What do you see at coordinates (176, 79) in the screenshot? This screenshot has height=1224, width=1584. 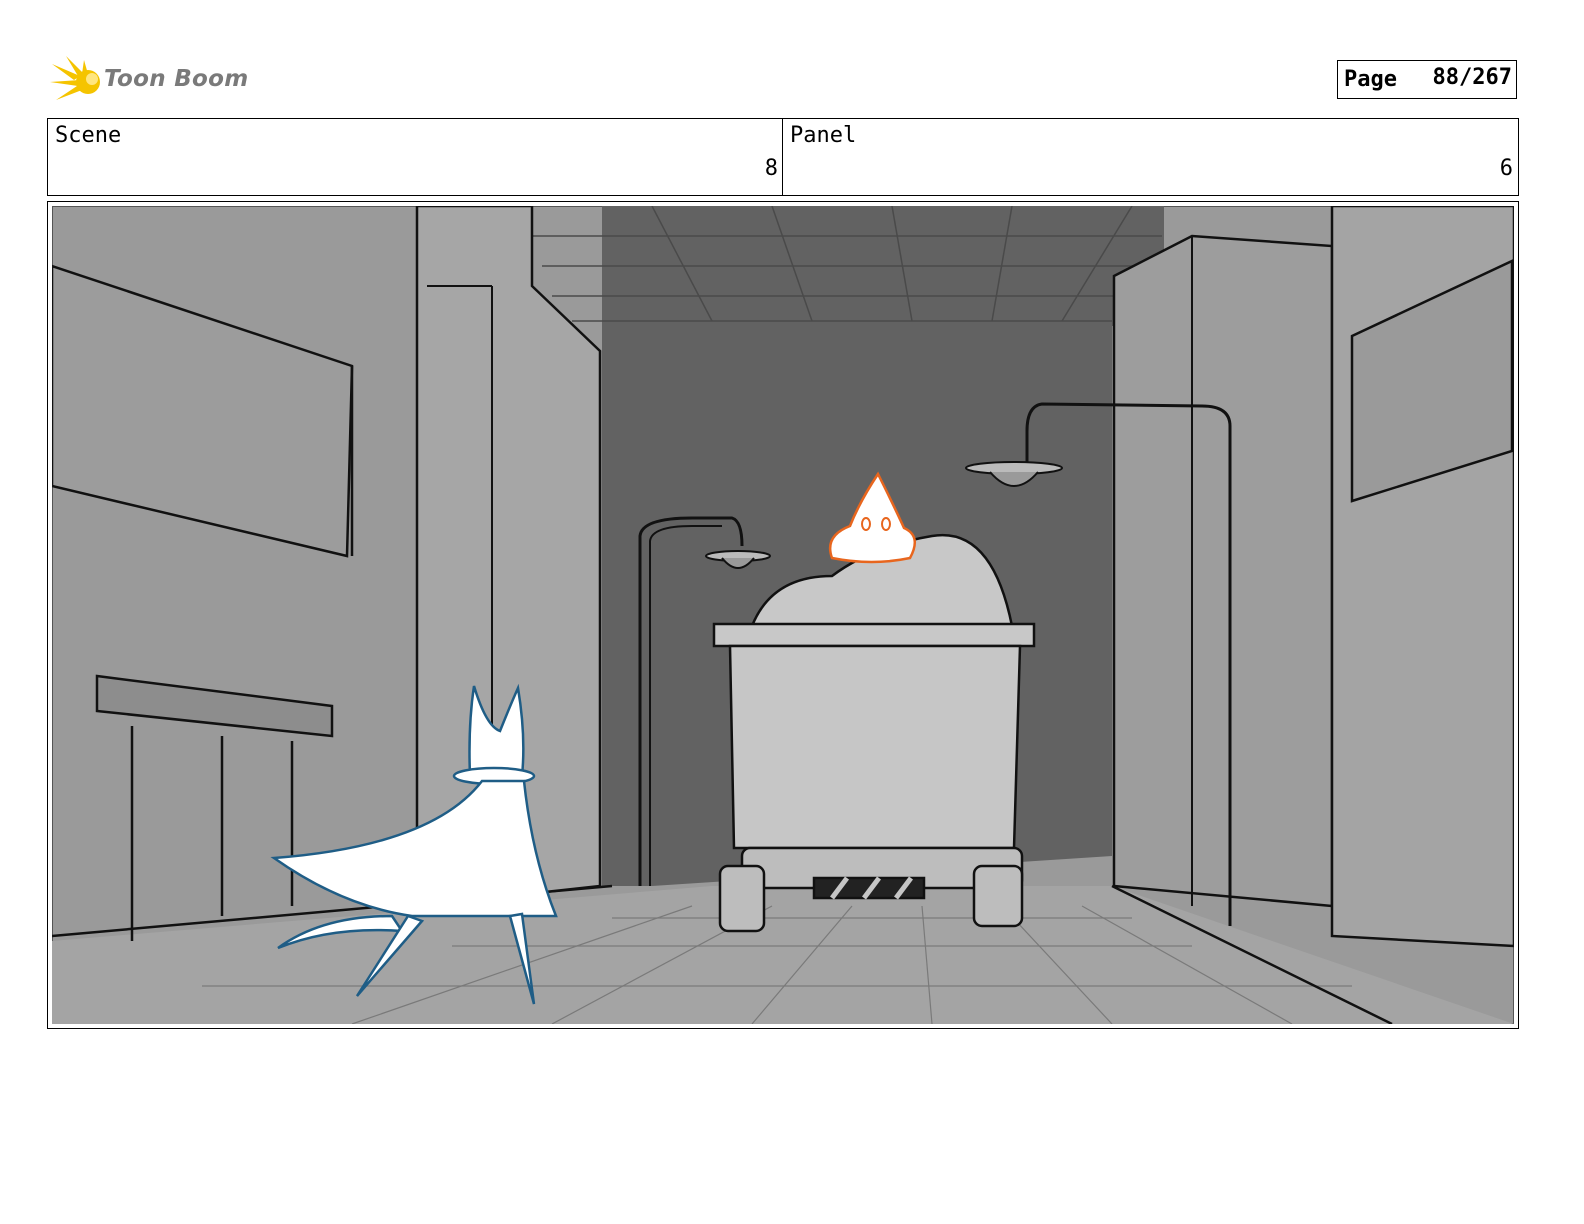 I see `logo-text: Toon Boom` at bounding box center [176, 79].